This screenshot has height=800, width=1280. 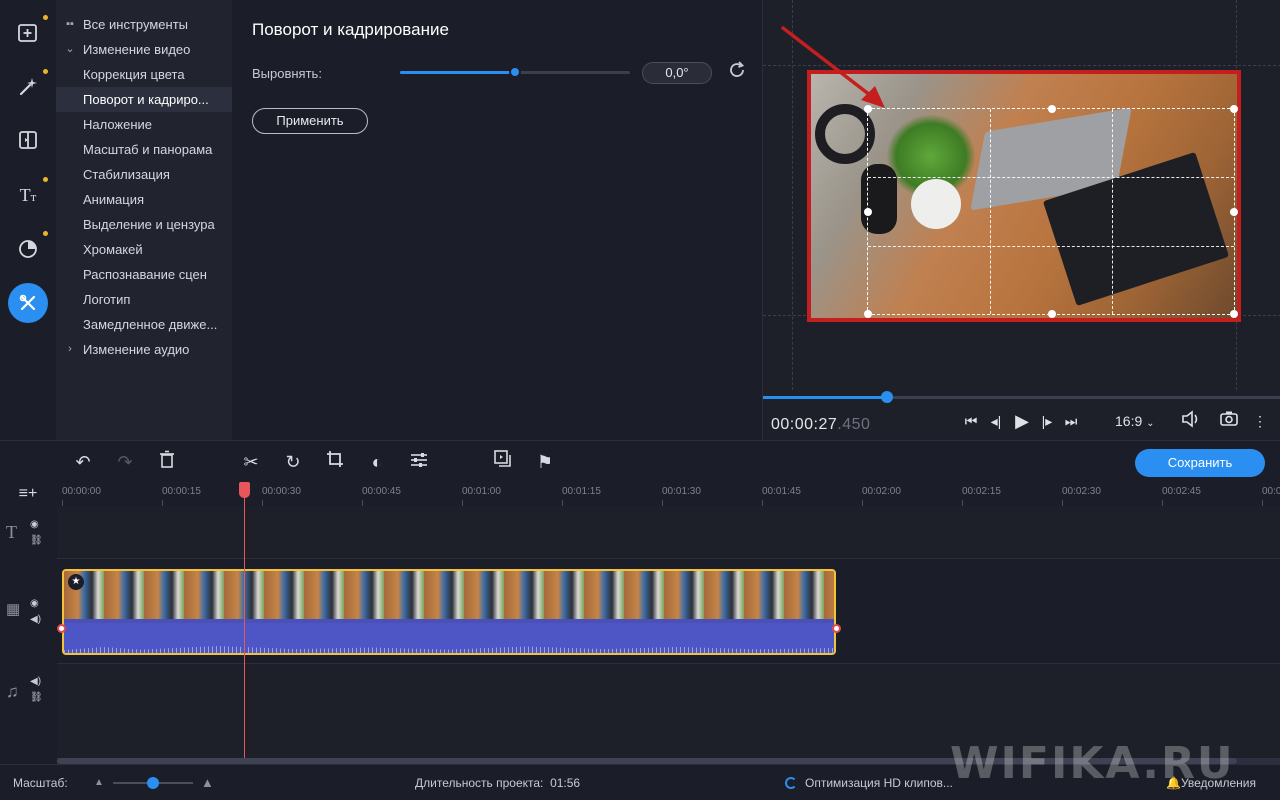 I want to click on playback-progress-thumb, so click(x=887, y=397).